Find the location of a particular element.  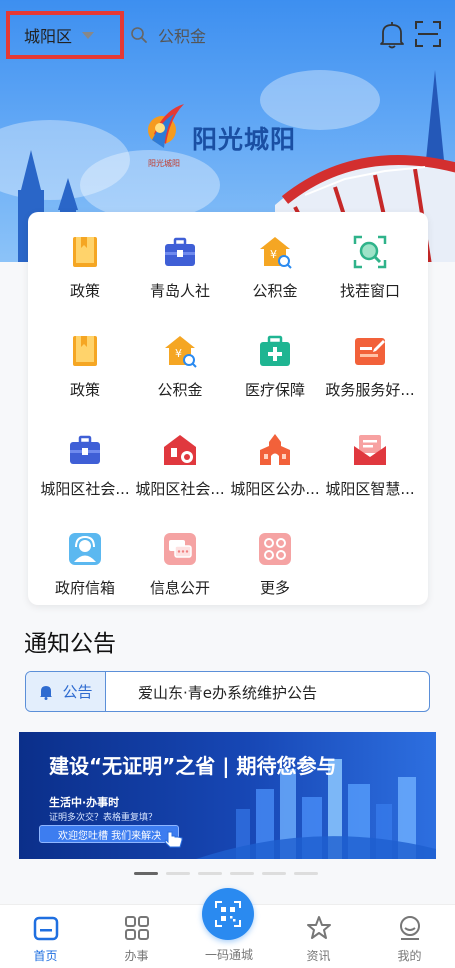

service-policy-2: 政策 is located at coordinates (85, 361).